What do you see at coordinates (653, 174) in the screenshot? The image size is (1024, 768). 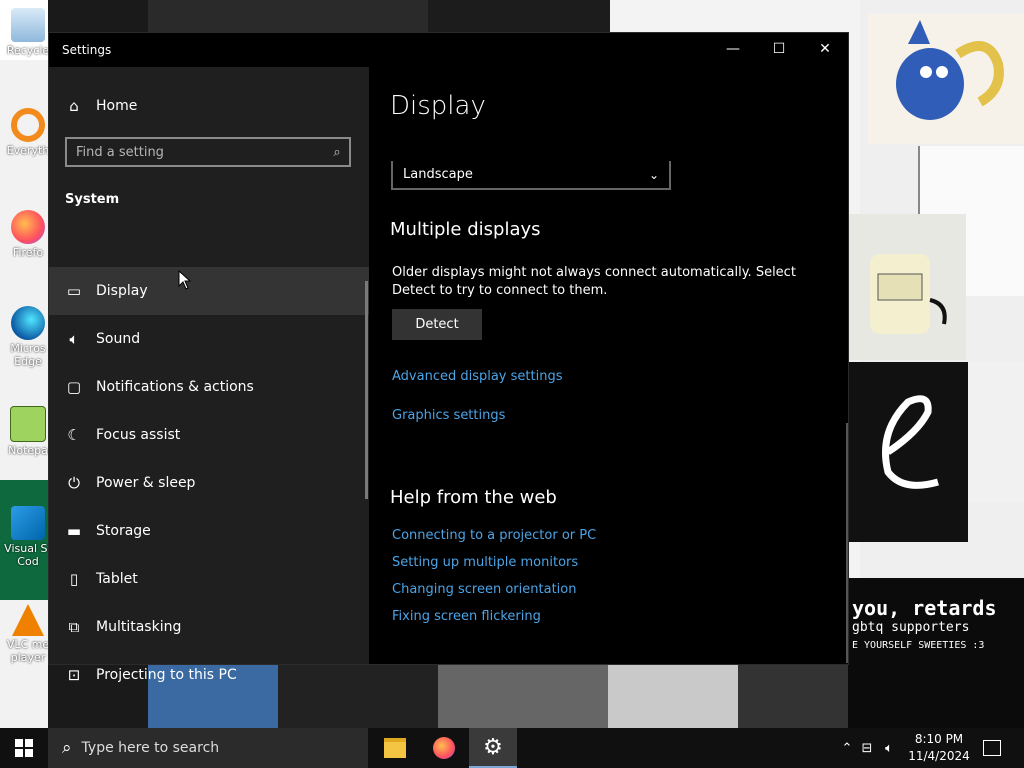 I see `chevron-down-icon: ⌄` at bounding box center [653, 174].